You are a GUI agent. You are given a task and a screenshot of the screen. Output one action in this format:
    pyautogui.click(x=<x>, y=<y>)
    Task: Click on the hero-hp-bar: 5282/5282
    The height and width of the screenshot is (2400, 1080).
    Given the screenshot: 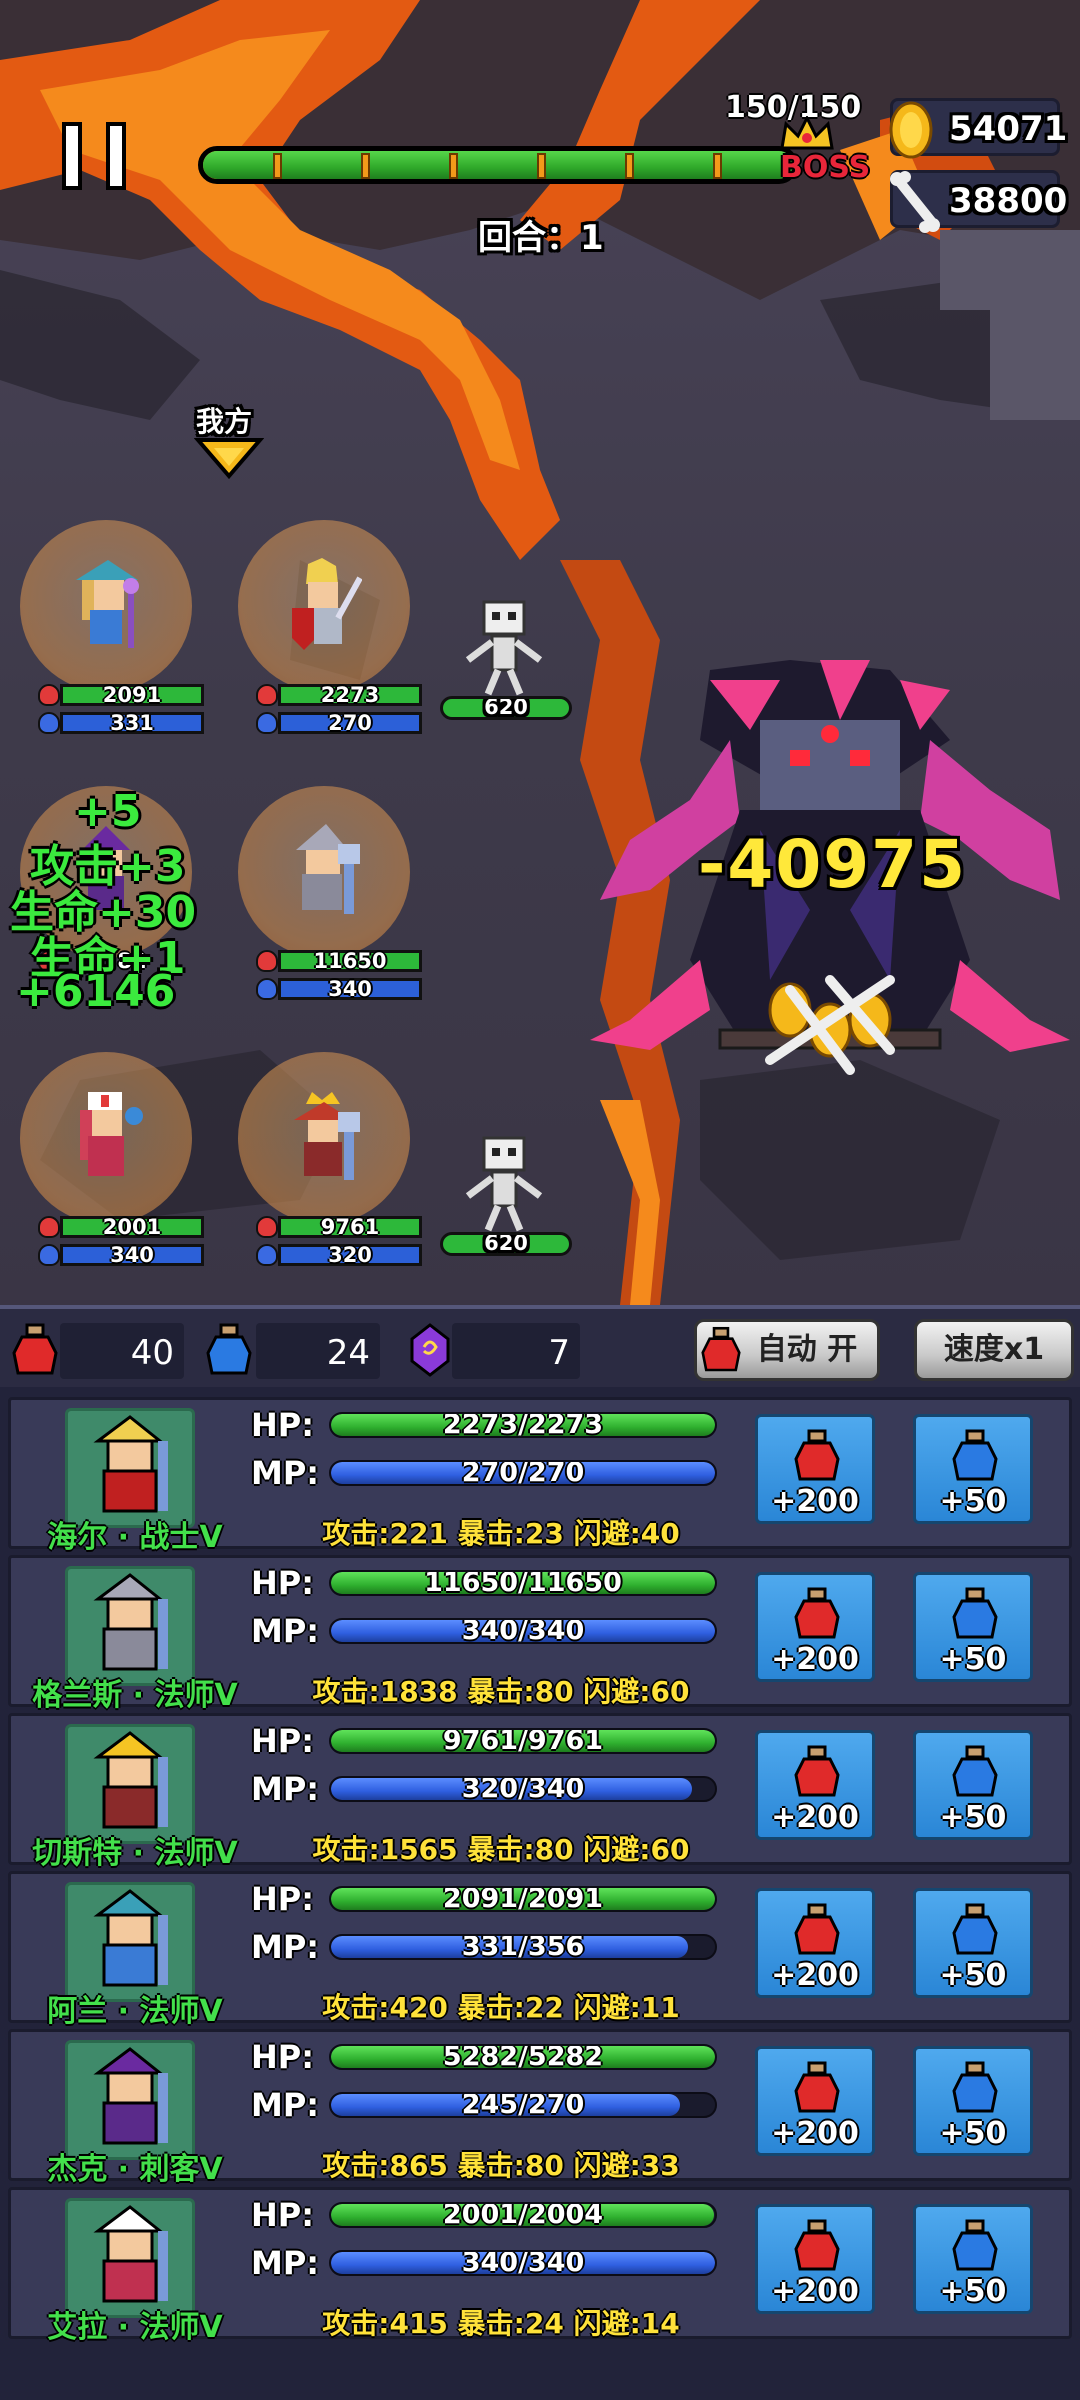 What is the action you would take?
    pyautogui.click(x=523, y=2057)
    